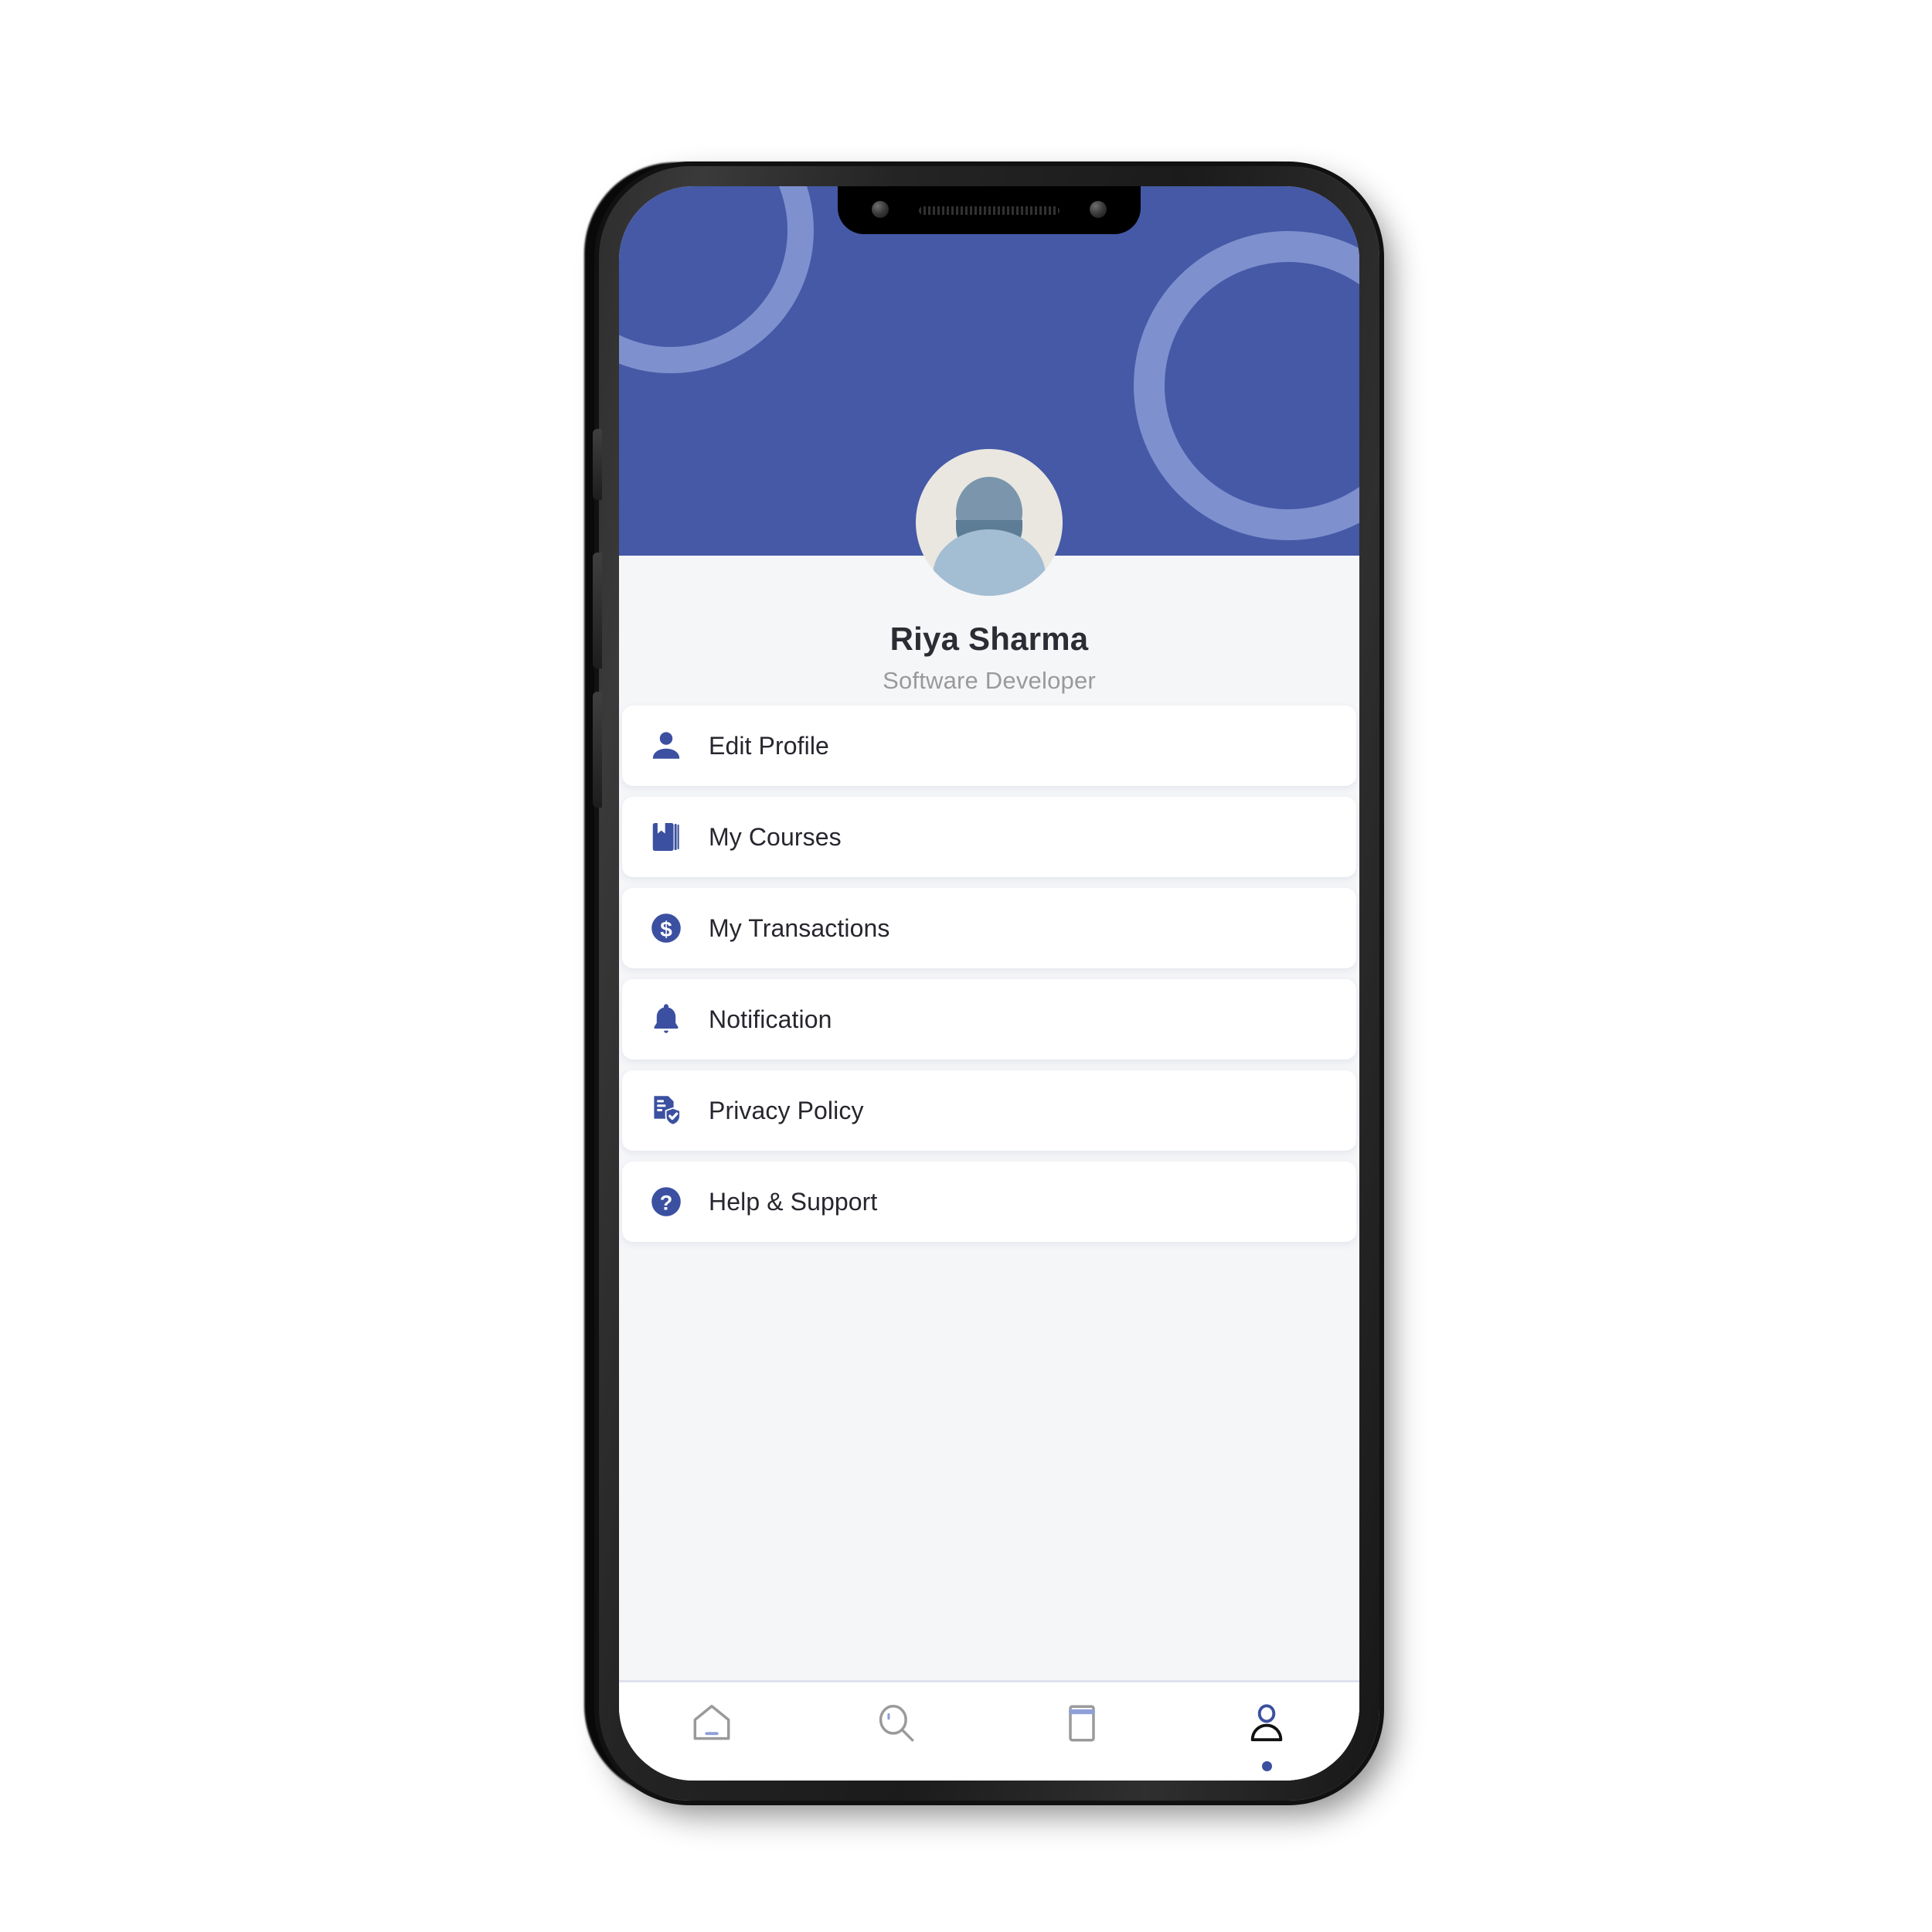  I want to click on menu-item-edit-profile: Edit Profile, so click(989, 746).